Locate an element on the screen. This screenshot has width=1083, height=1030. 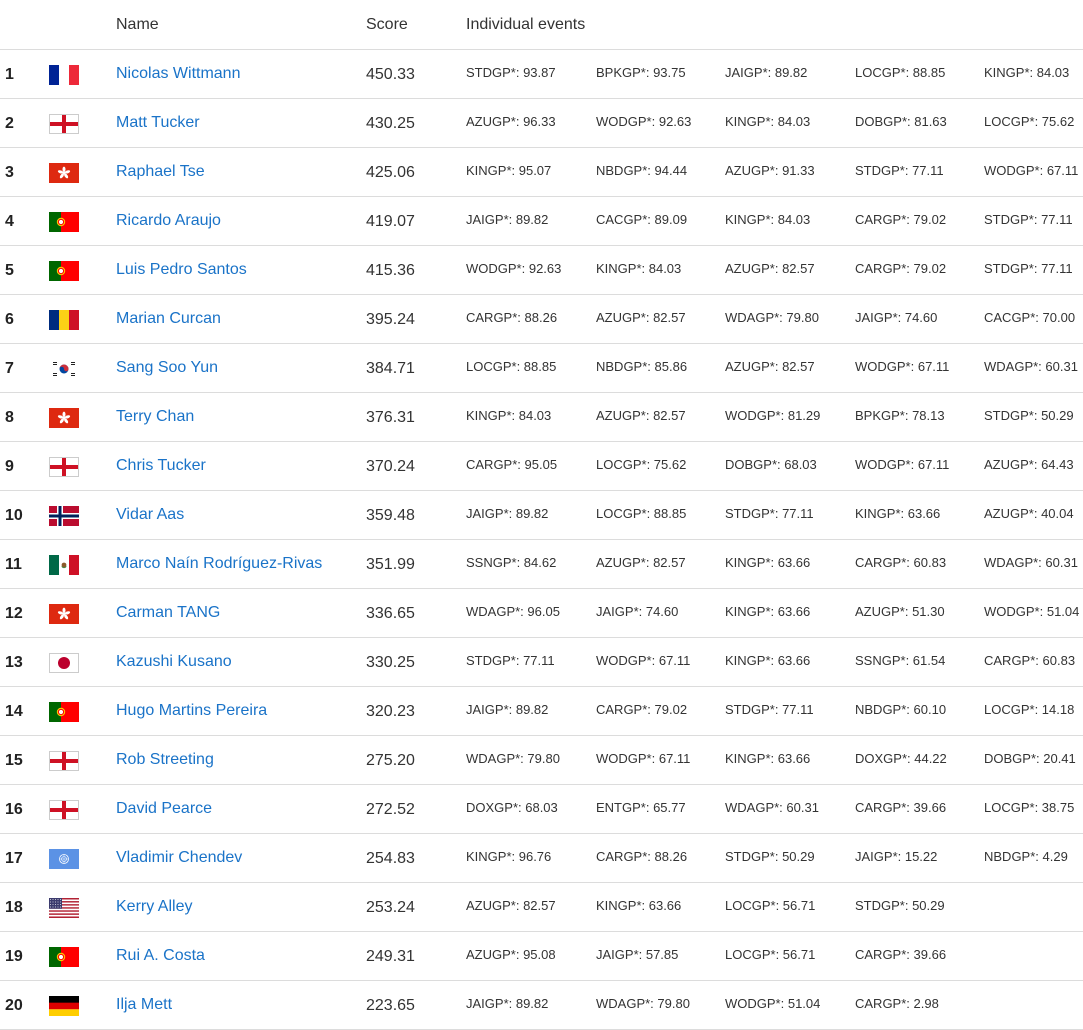
event-score: STDGP*: 50.29 is located at coordinates (770, 856).